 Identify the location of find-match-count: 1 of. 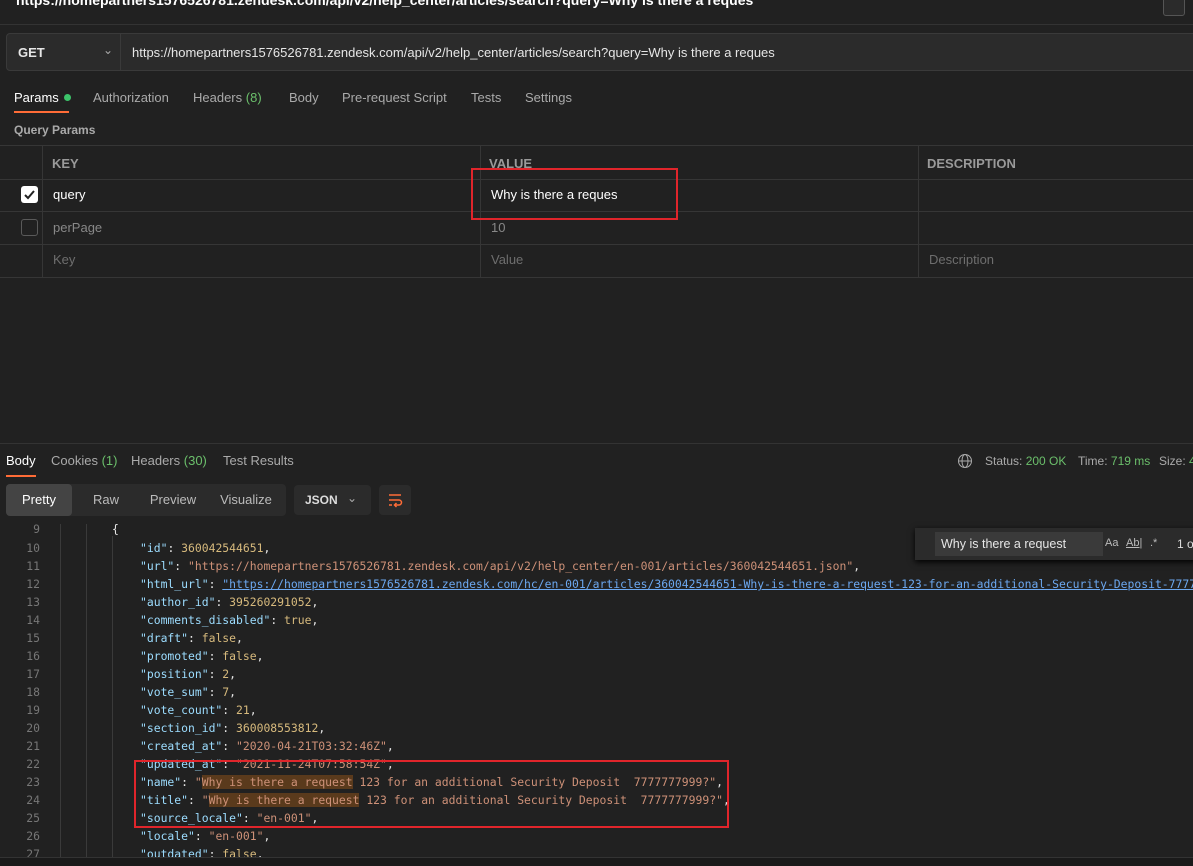
(1185, 544).